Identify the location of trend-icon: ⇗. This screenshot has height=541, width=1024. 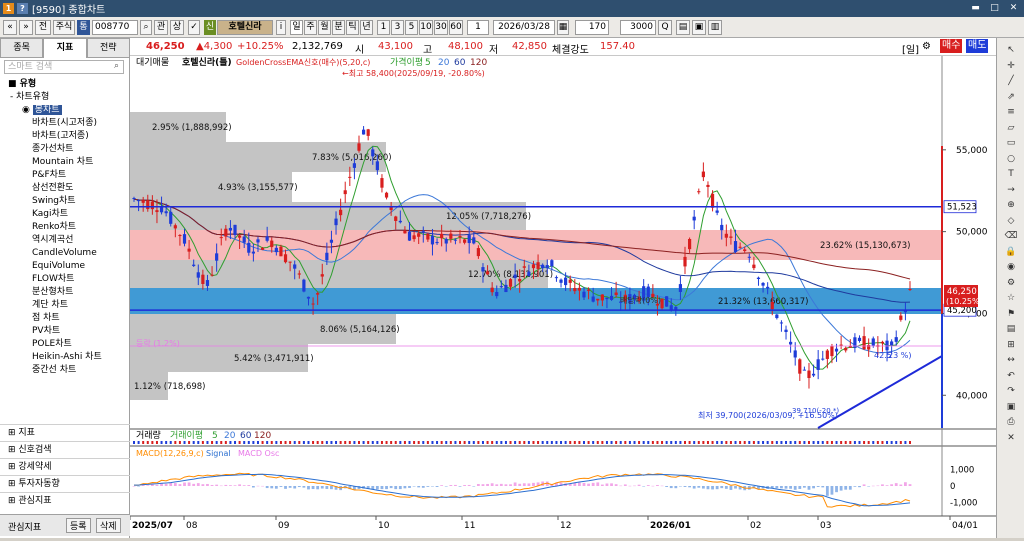
(1011, 97).